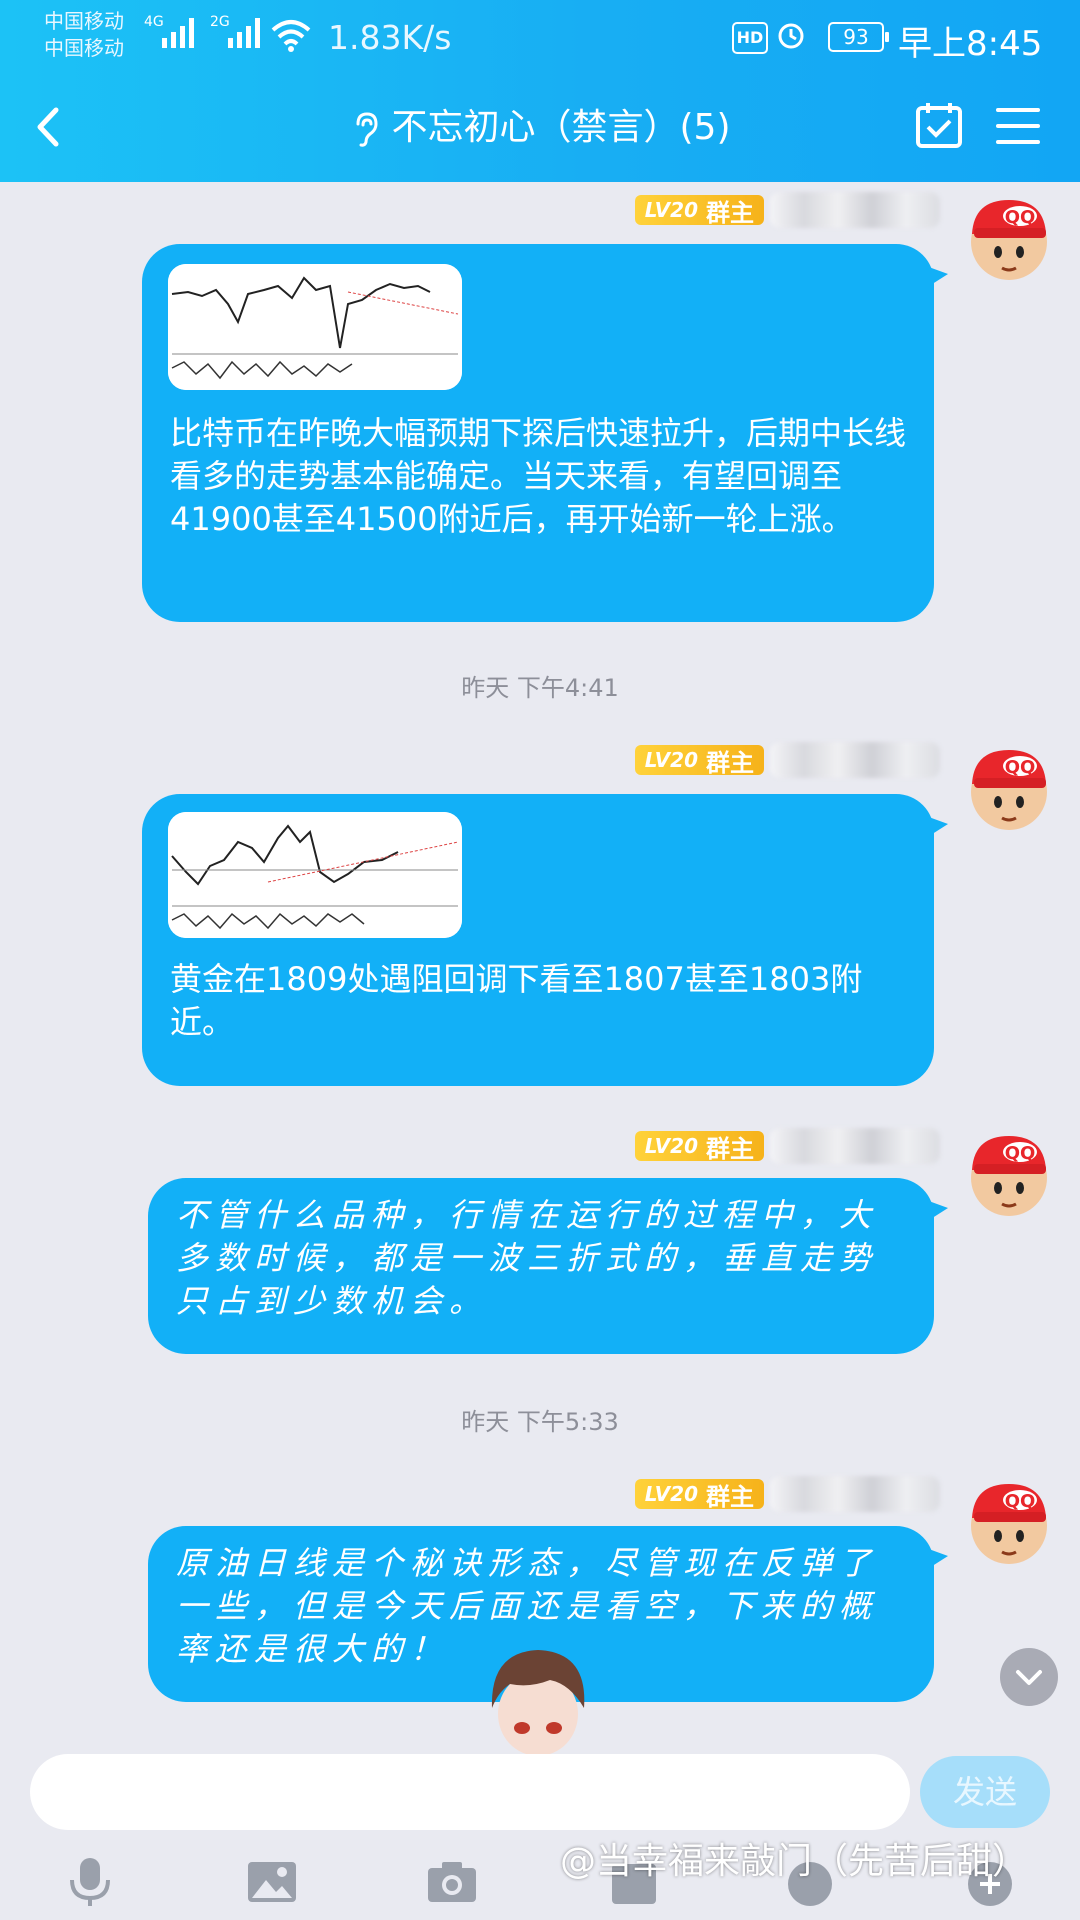  What do you see at coordinates (84, 48) in the screenshot?
I see `carrier-2: 中国移动` at bounding box center [84, 48].